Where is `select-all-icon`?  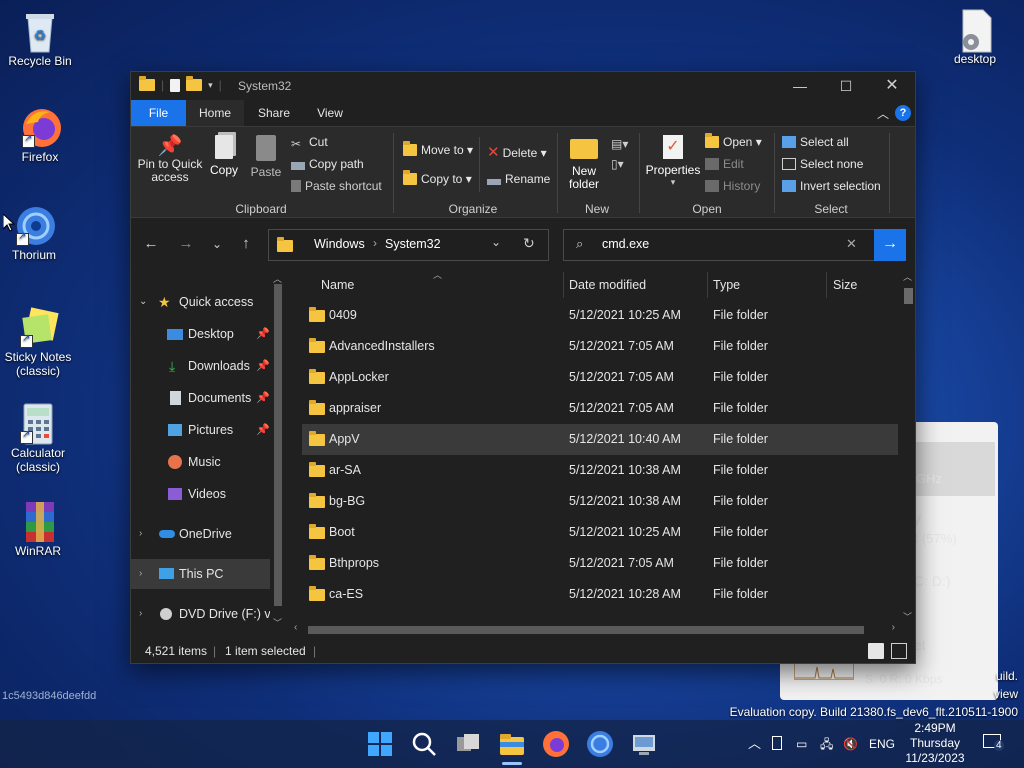 select-all-icon is located at coordinates (789, 142).